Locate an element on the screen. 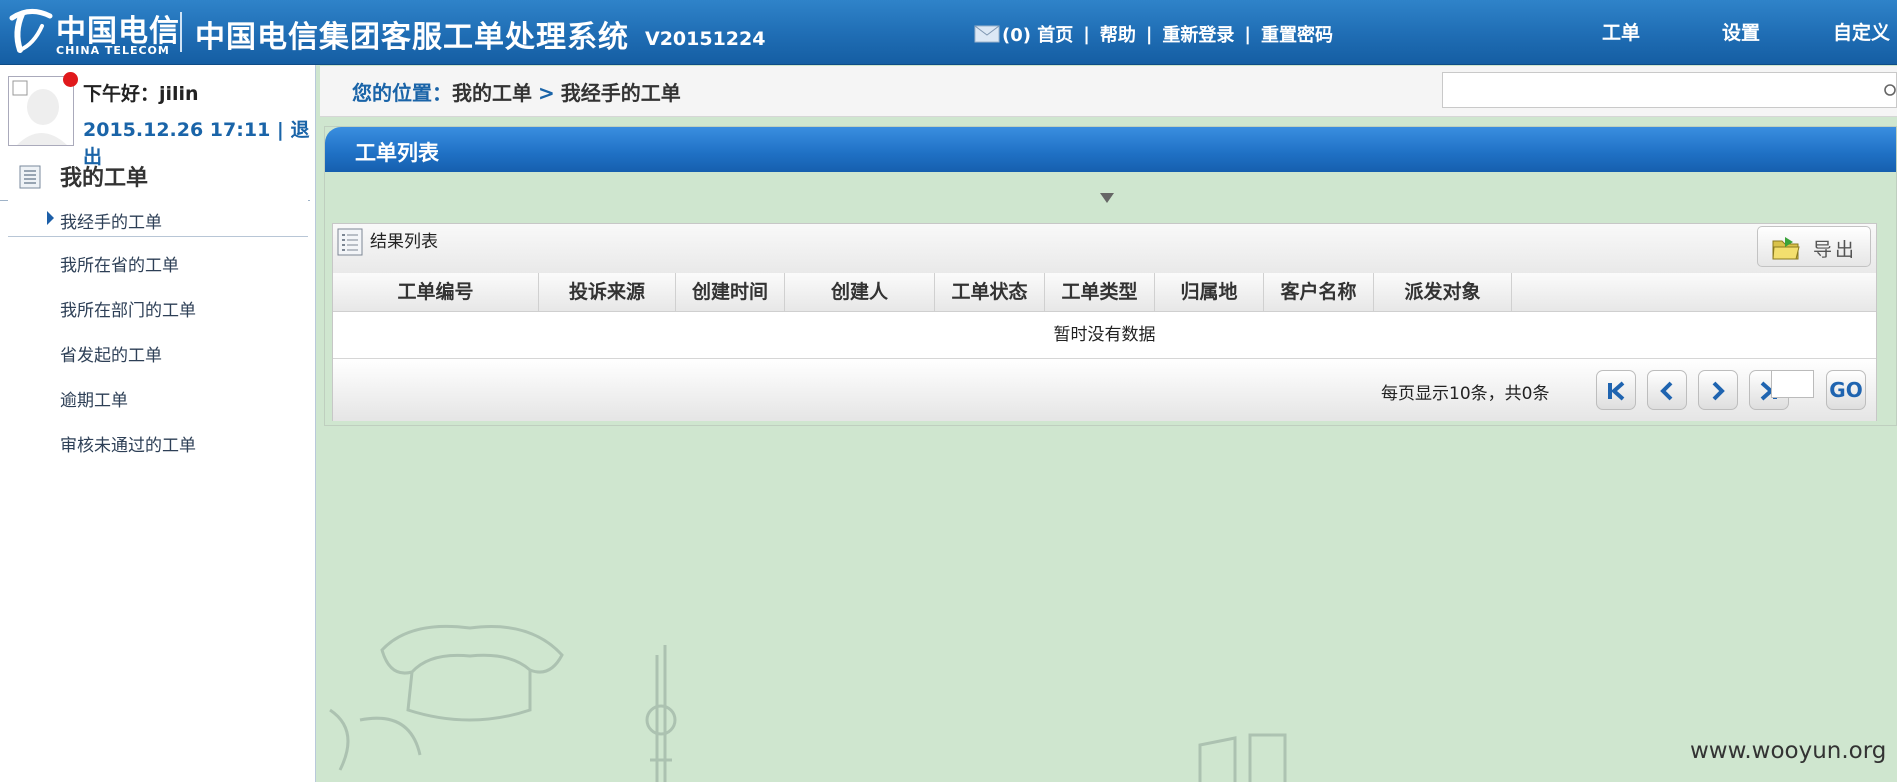 The image size is (1897, 782). search-input is located at coordinates (1669, 90).